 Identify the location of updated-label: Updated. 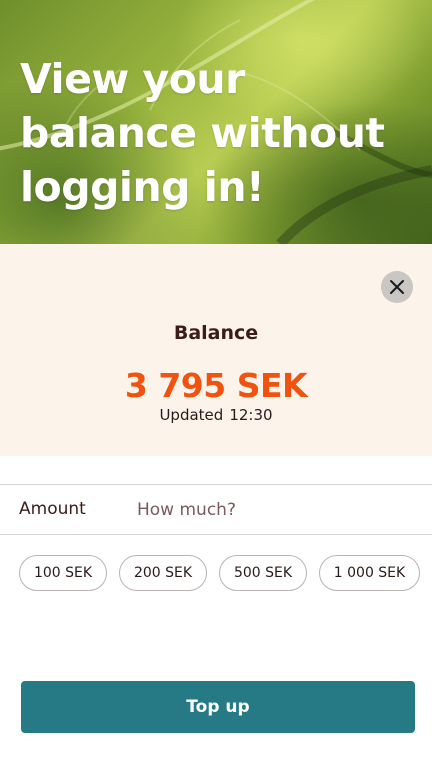
(191, 415).